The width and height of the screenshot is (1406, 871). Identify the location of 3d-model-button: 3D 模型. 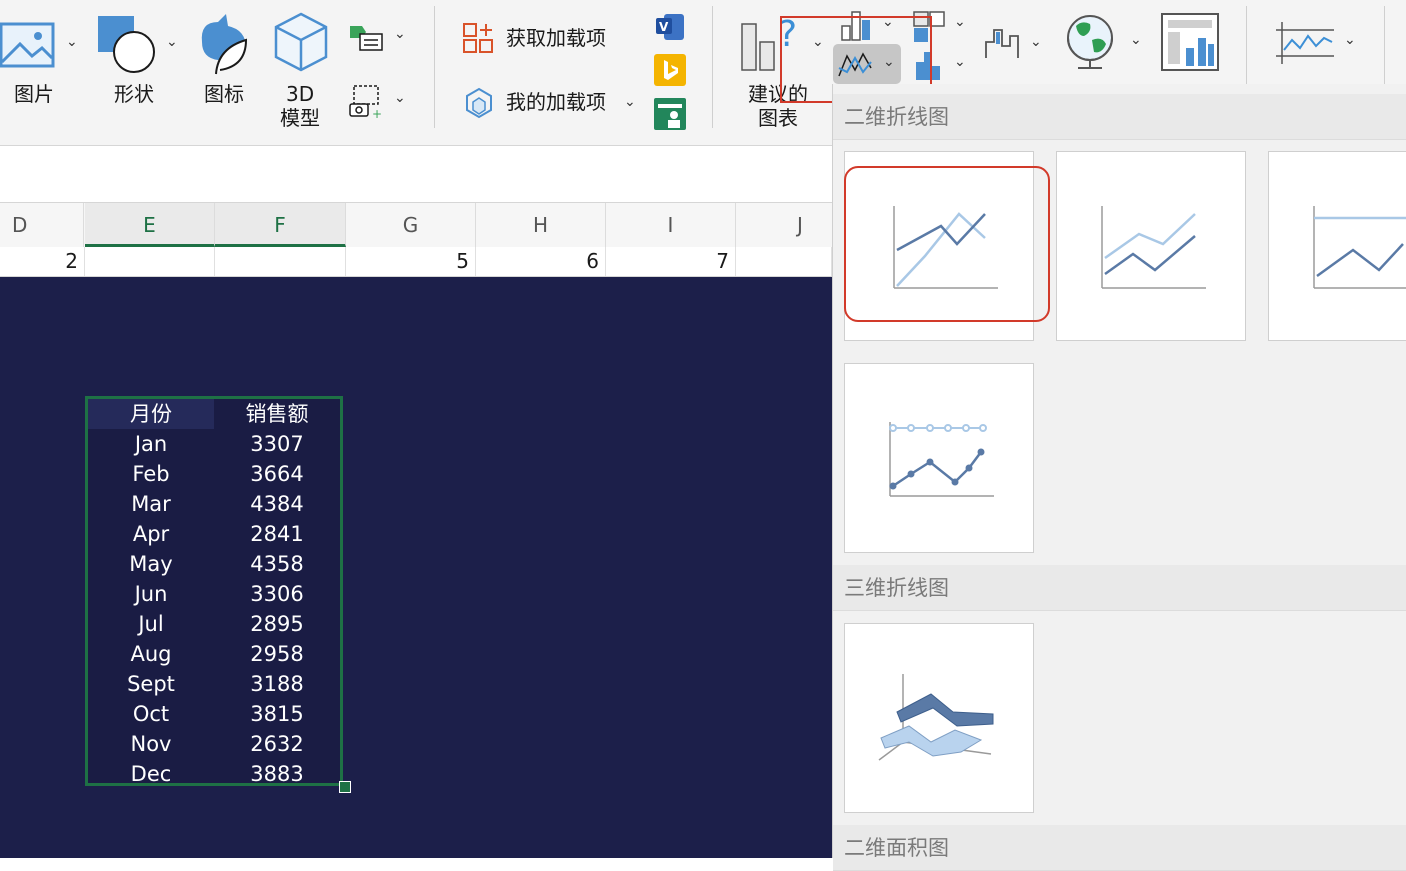
(301, 70).